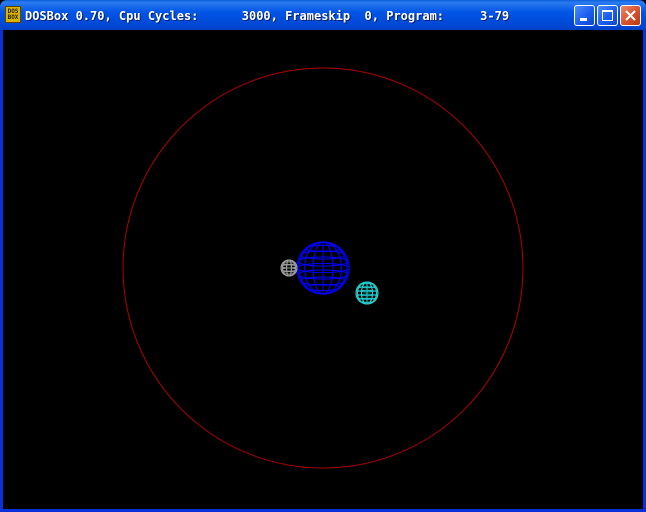 This screenshot has width=646, height=512. What do you see at coordinates (584, 15) in the screenshot?
I see `minimize-button` at bounding box center [584, 15].